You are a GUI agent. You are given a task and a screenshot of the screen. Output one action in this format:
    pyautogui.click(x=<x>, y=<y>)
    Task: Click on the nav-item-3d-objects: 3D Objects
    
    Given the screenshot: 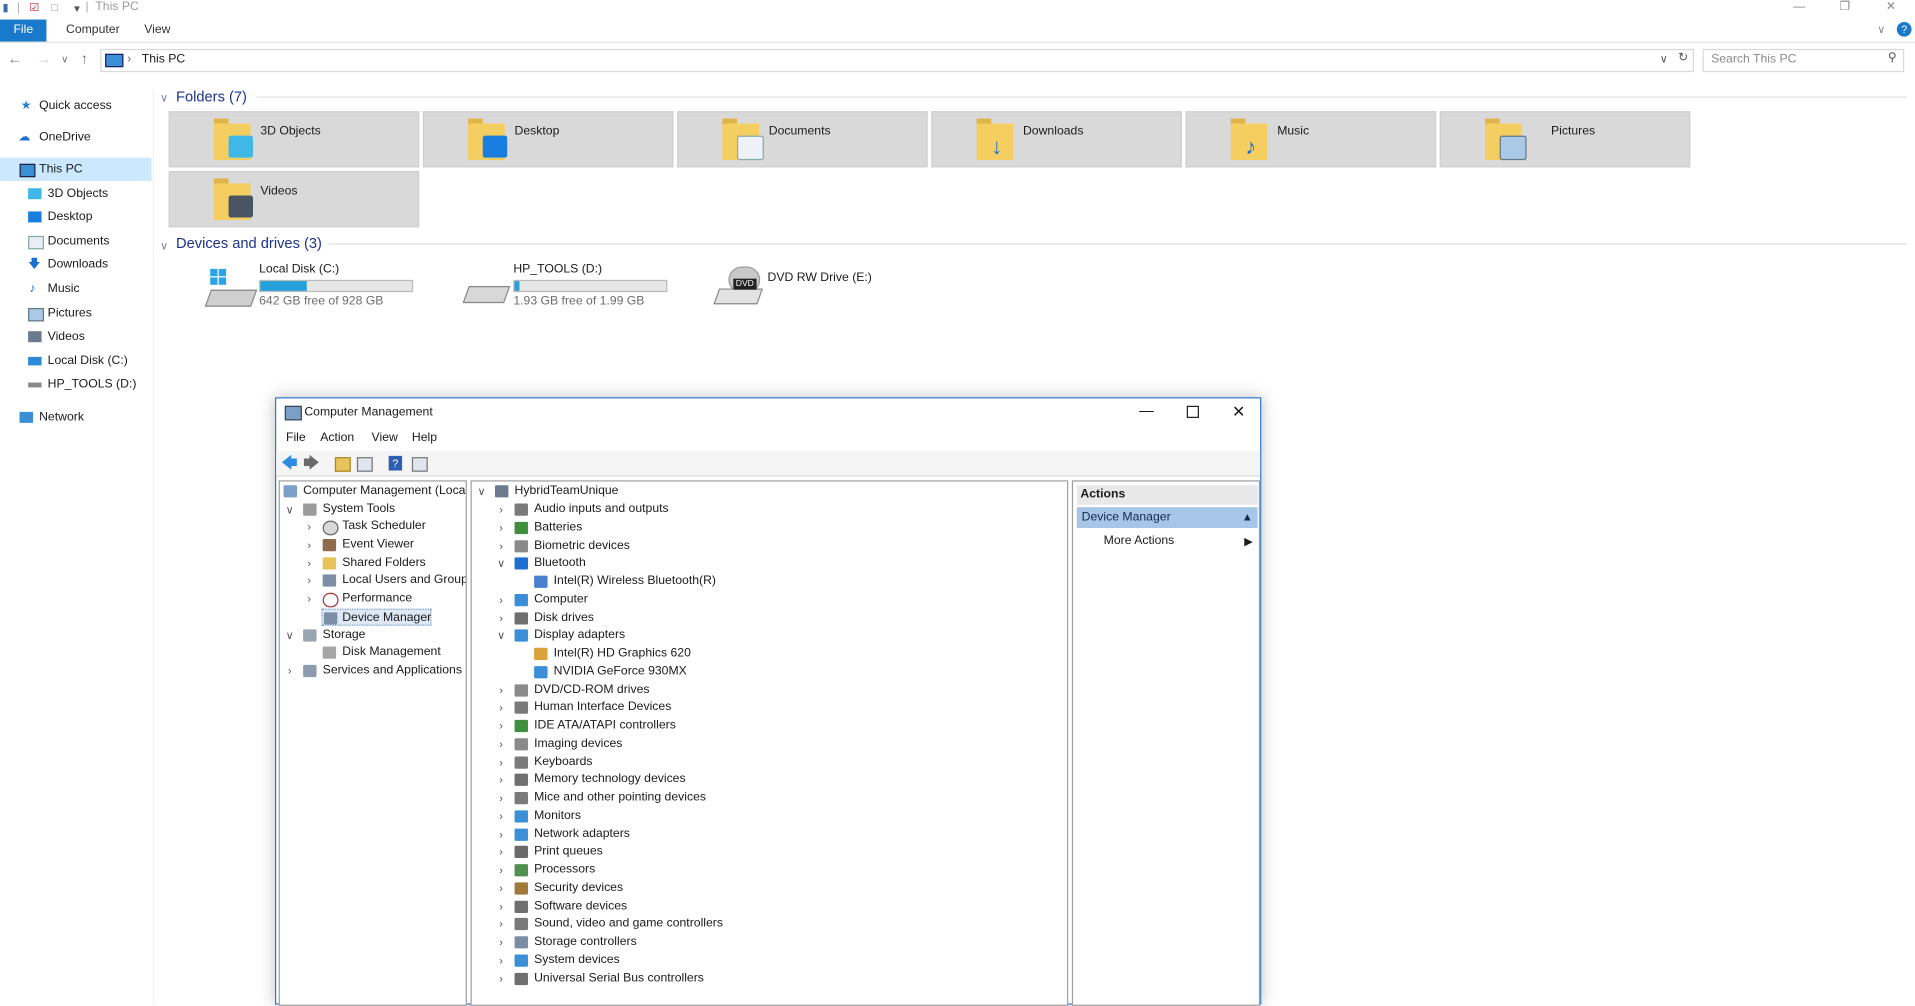 What is the action you would take?
    pyautogui.click(x=76, y=193)
    